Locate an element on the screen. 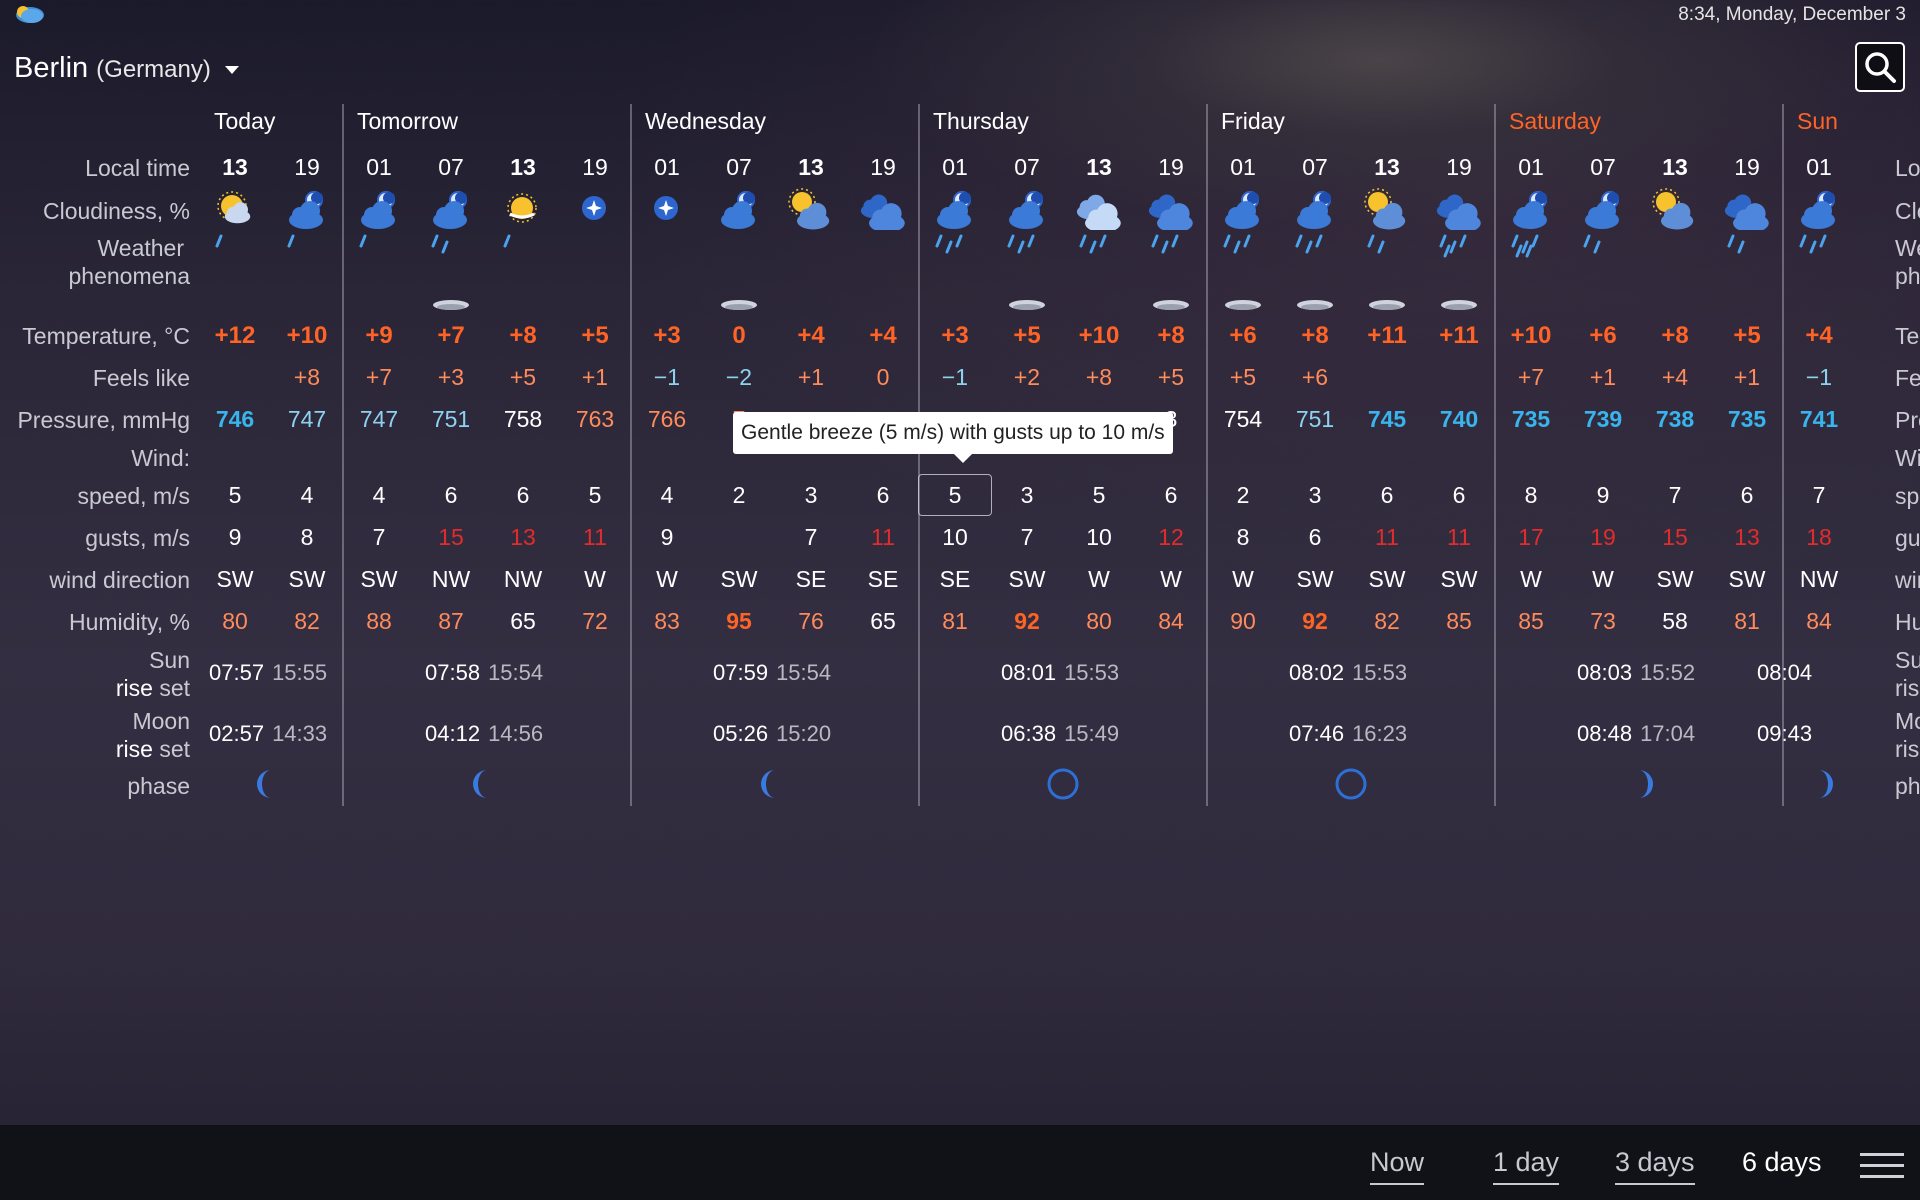 This screenshot has width=1920, height=1200. sun-rise-set: 07:57 15:55 is located at coordinates (268, 673).